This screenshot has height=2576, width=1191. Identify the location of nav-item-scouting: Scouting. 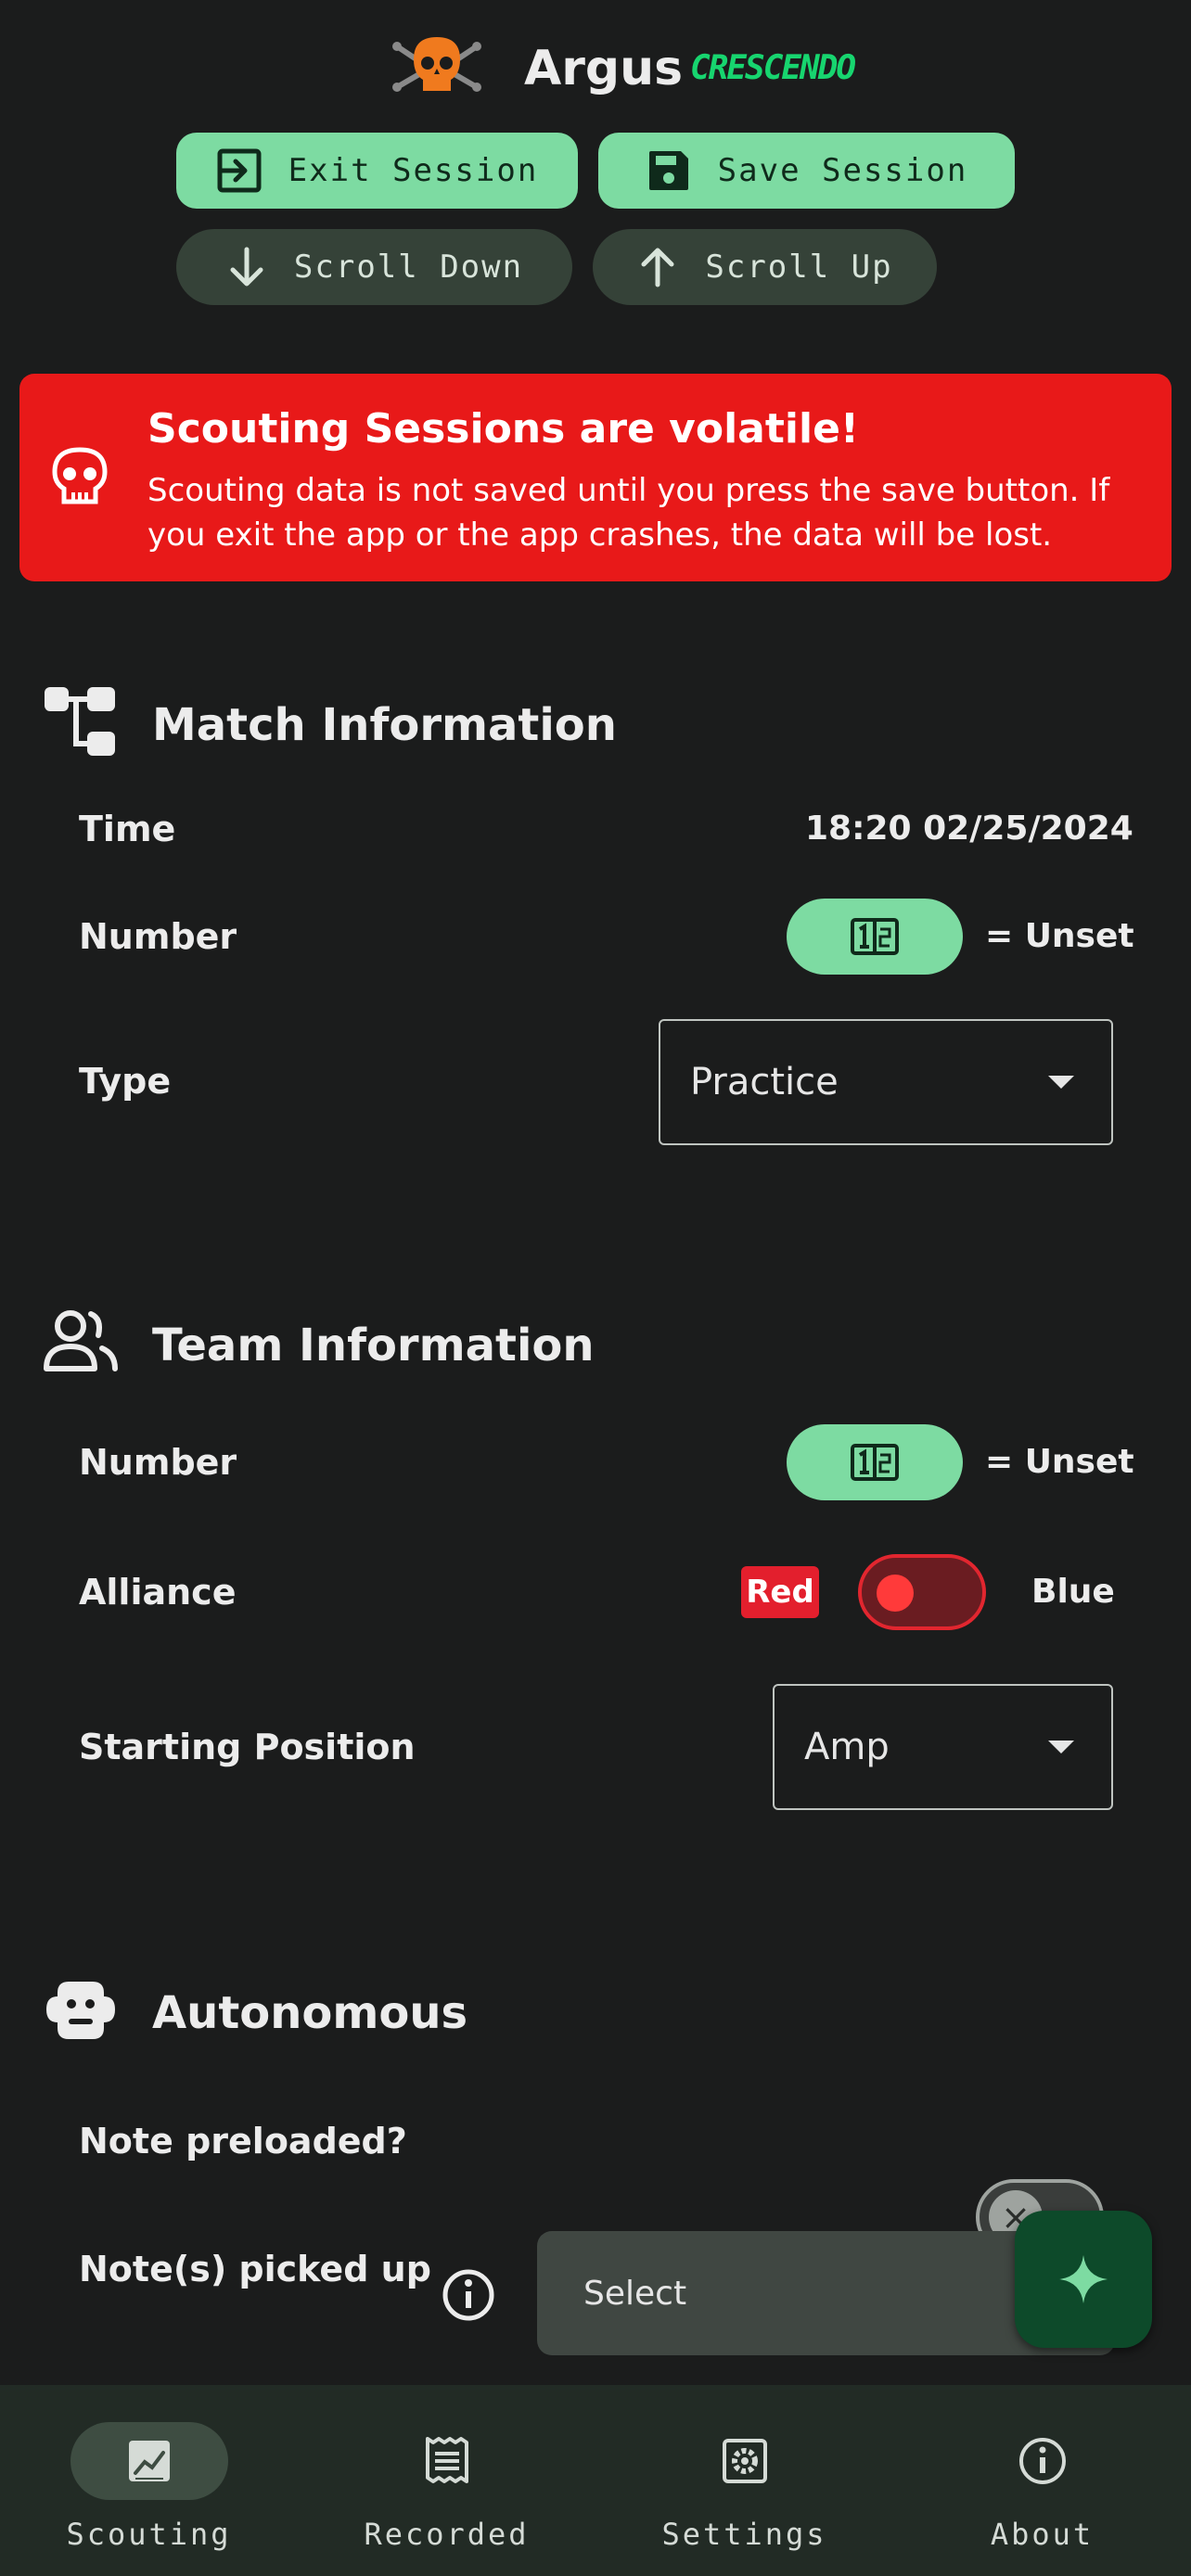
(149, 2480).